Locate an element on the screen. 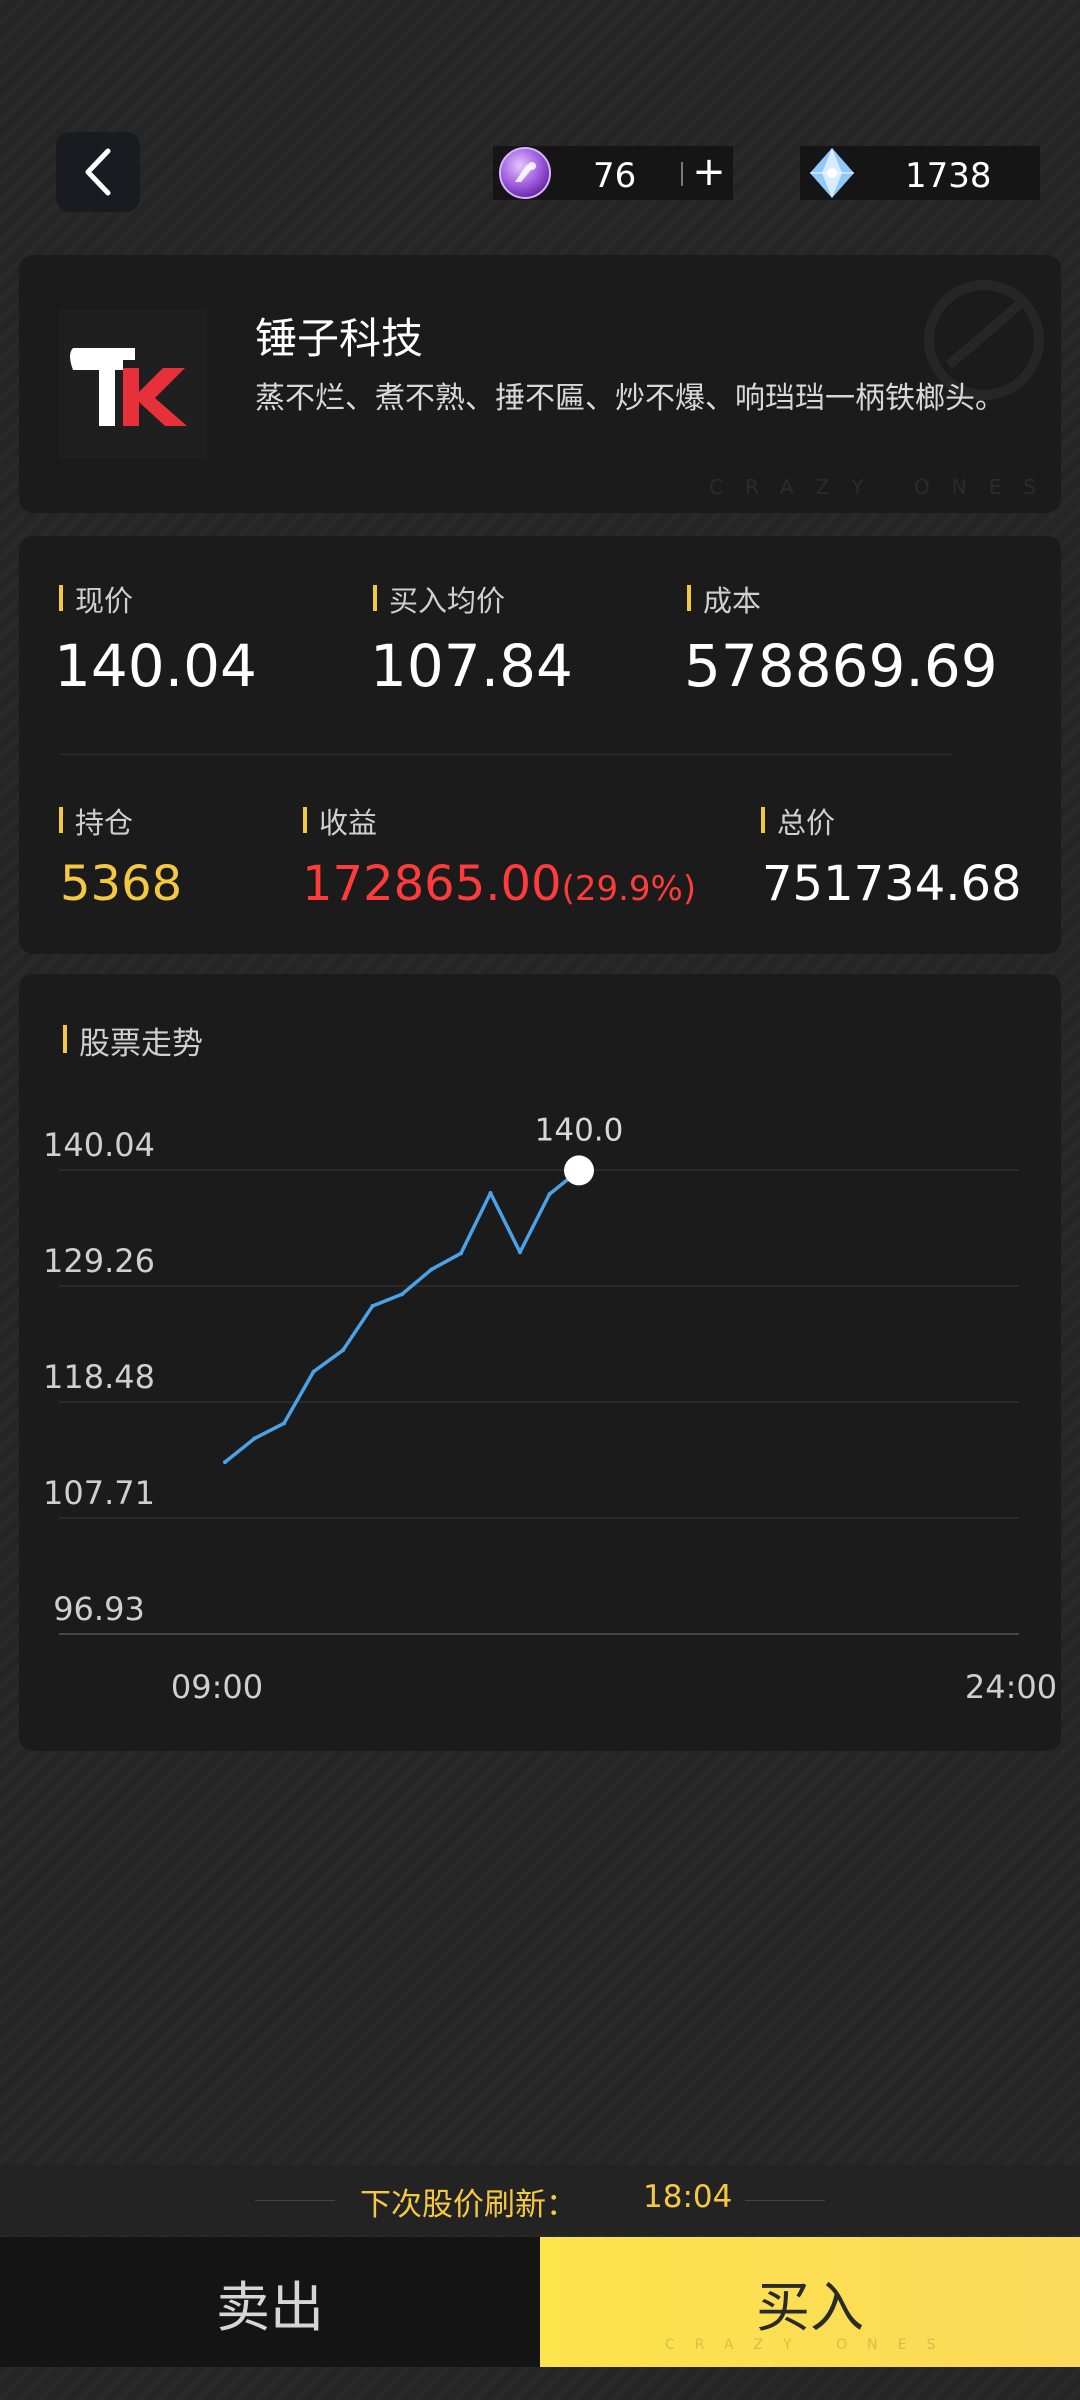 The height and width of the screenshot is (2400, 1080). total-label: 总价 is located at coordinates (798, 821).